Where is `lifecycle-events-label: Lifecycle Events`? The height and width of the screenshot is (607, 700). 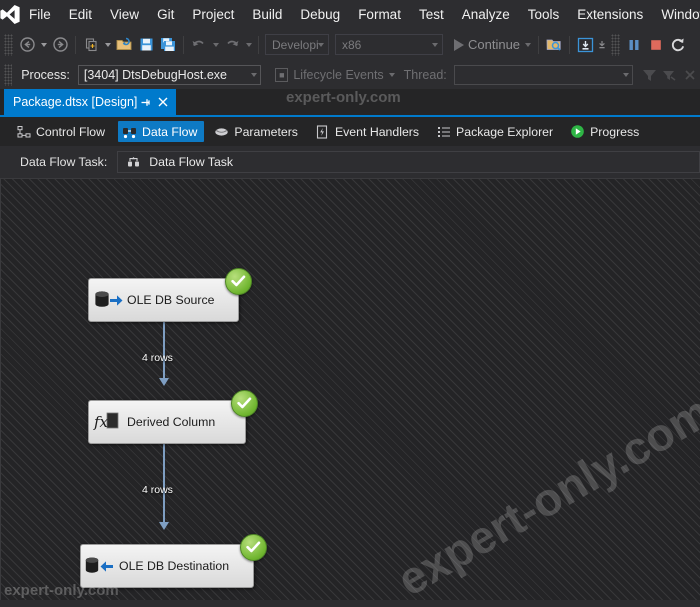
lifecycle-events-label: Lifecycle Events is located at coordinates (338, 74).